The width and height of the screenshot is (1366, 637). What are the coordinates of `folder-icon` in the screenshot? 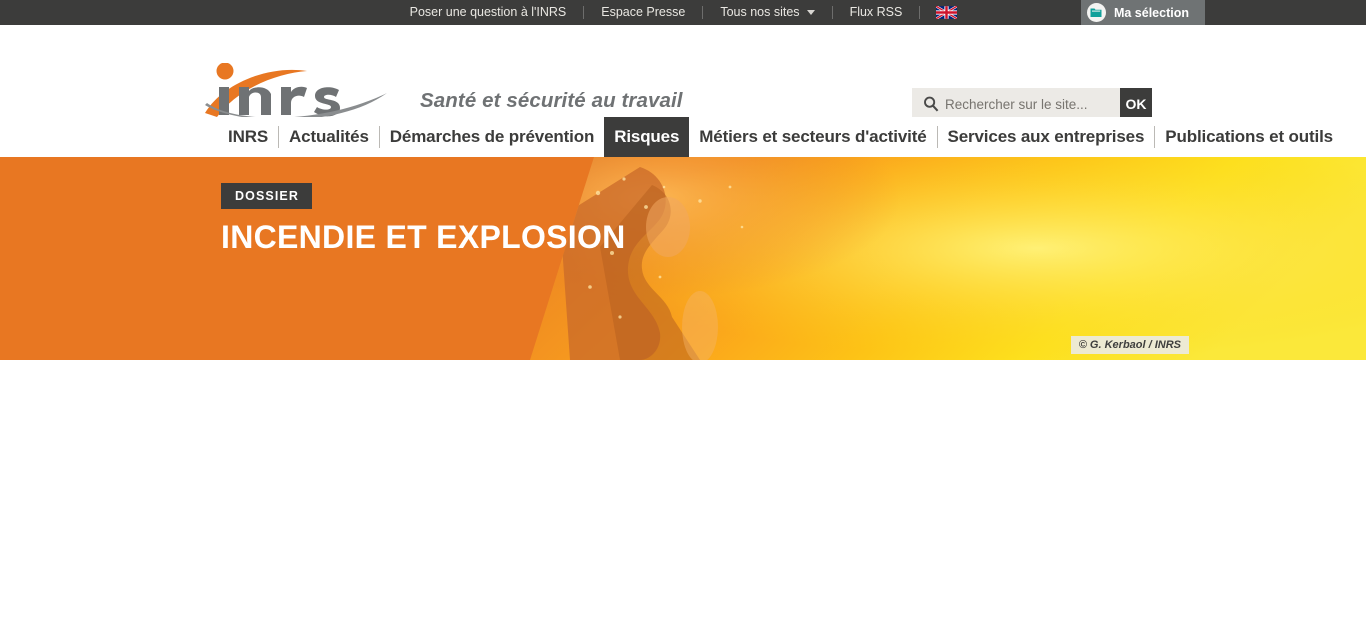 It's located at (1096, 12).